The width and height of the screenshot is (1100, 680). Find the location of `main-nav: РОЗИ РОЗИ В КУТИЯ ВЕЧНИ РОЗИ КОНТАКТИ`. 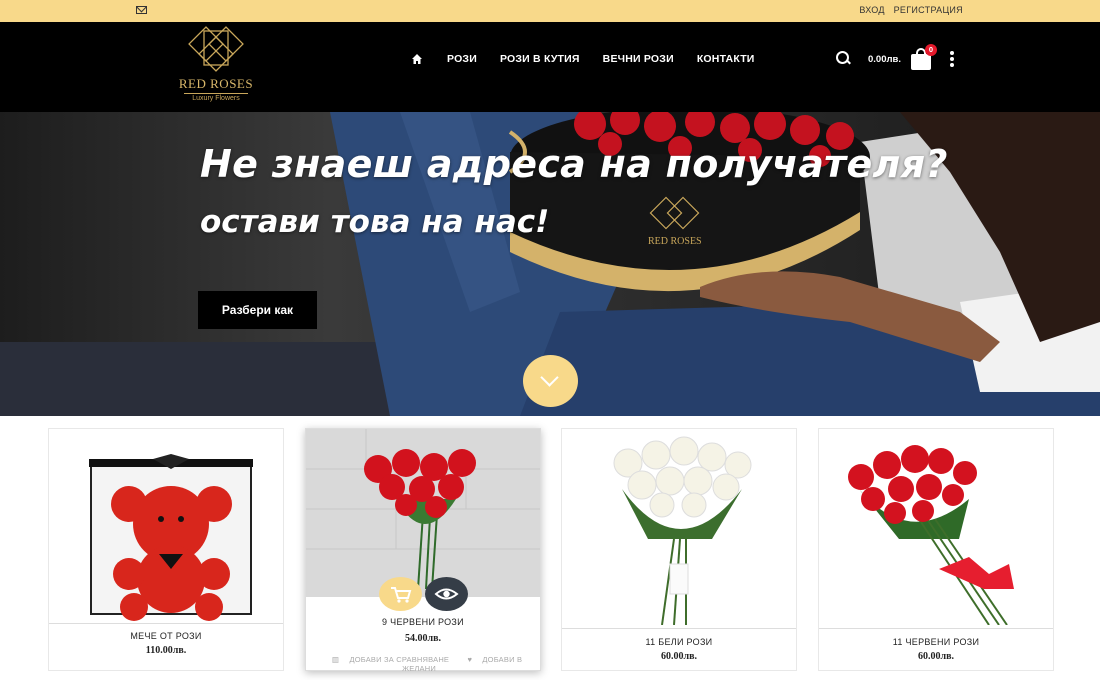

main-nav: РОЗИ РОЗИ В КУТИЯ ВЕЧНИ РОЗИ КОНТАКТИ is located at coordinates (594, 59).